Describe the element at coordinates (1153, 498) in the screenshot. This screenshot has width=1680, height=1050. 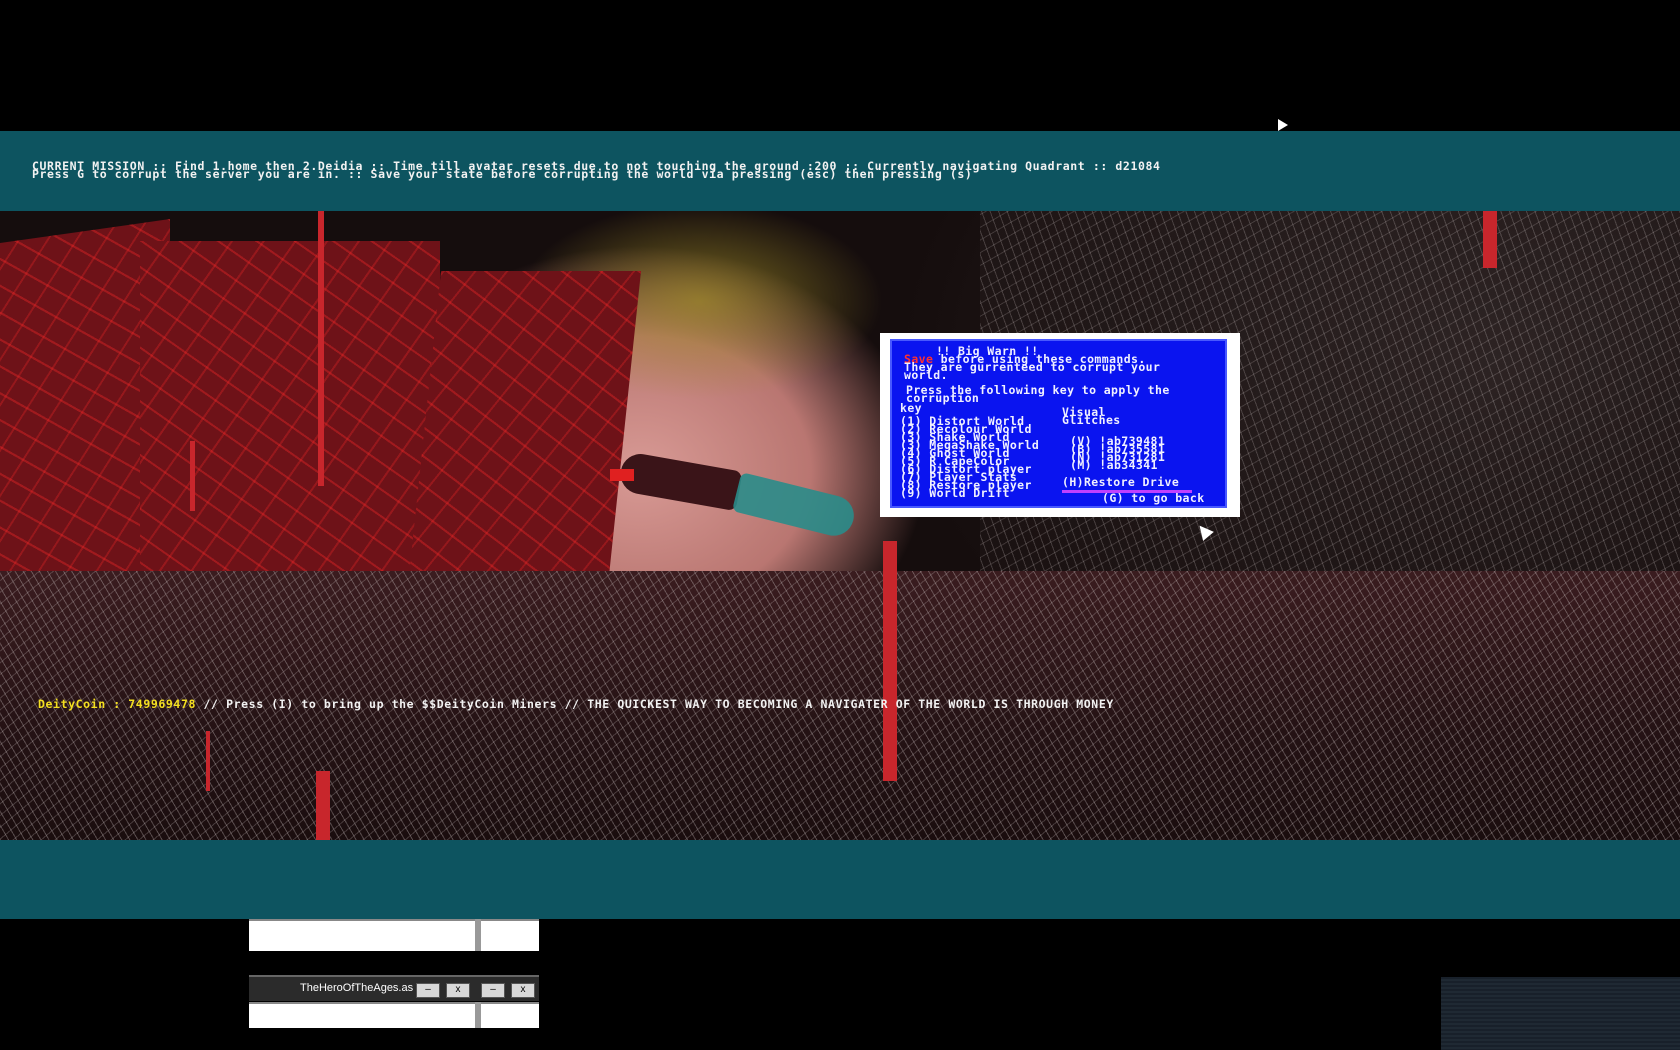
I see `go-back-option: (G) to go back` at that location.